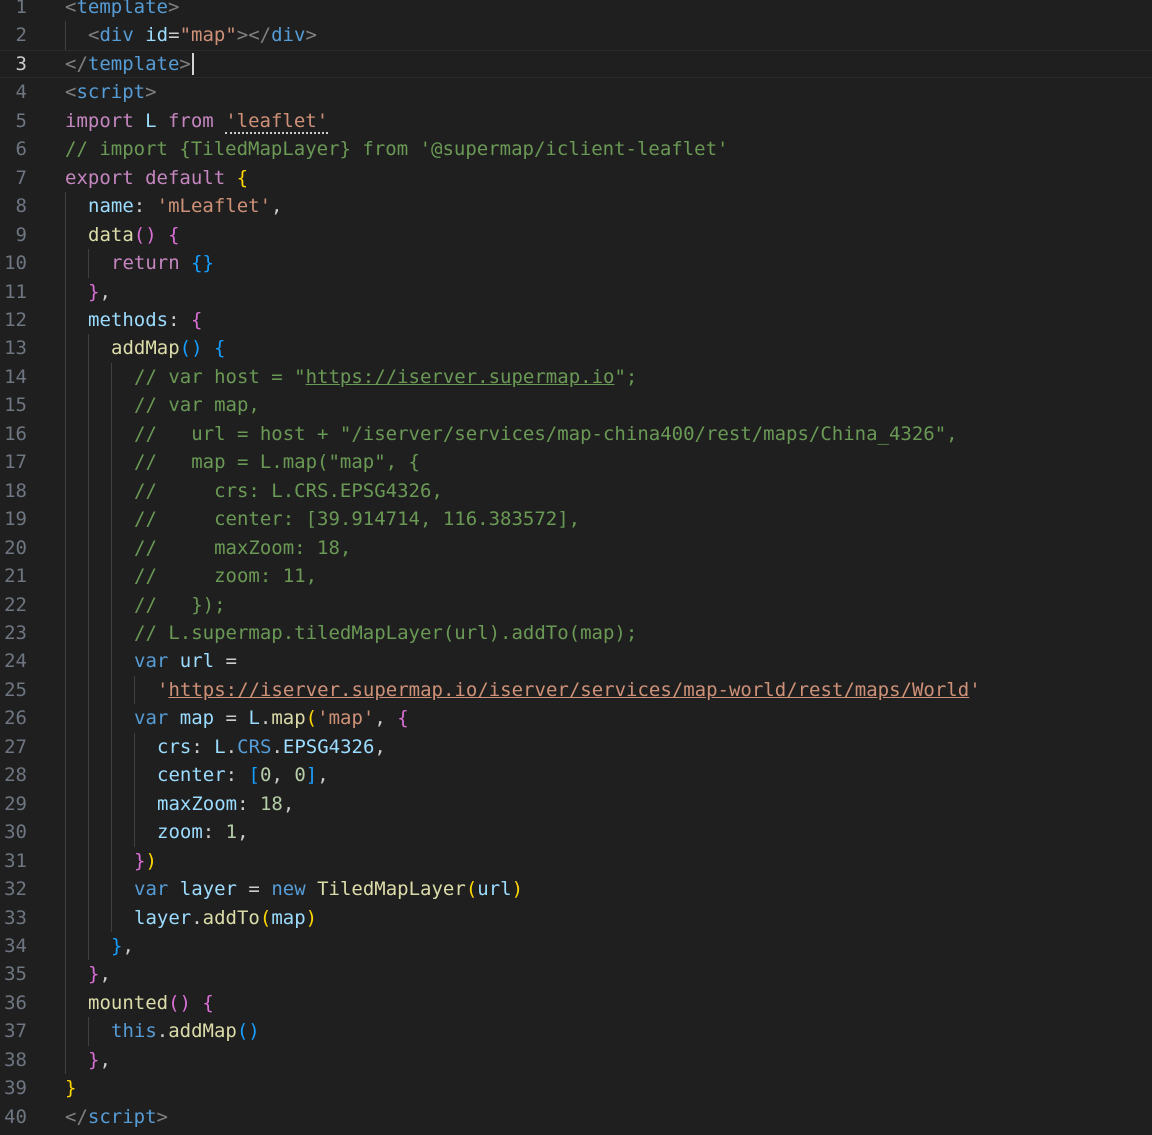 This screenshot has width=1152, height=1135. I want to click on code-text: return {}, so click(631, 263).